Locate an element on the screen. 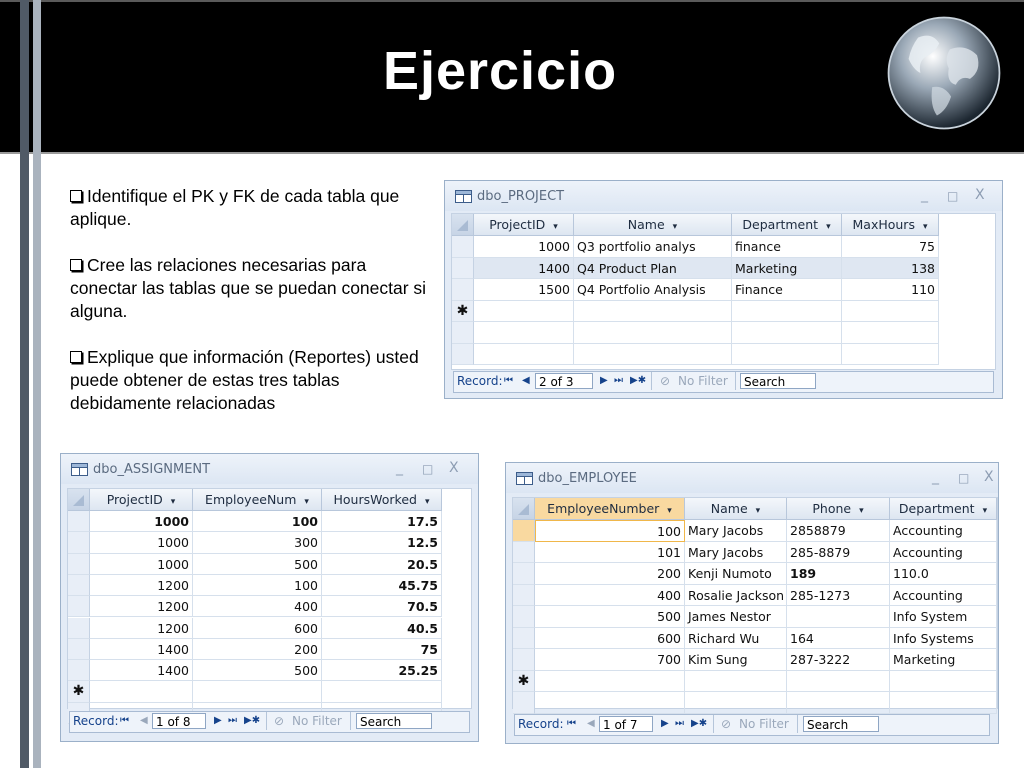  column-header: EmployeeNumber ▾ is located at coordinates (610, 509).